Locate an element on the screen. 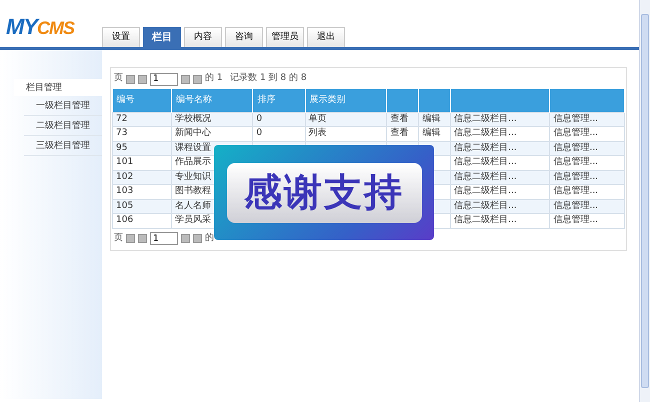 This screenshot has height=402, width=650. nav-tab: 设置 is located at coordinates (121, 37).